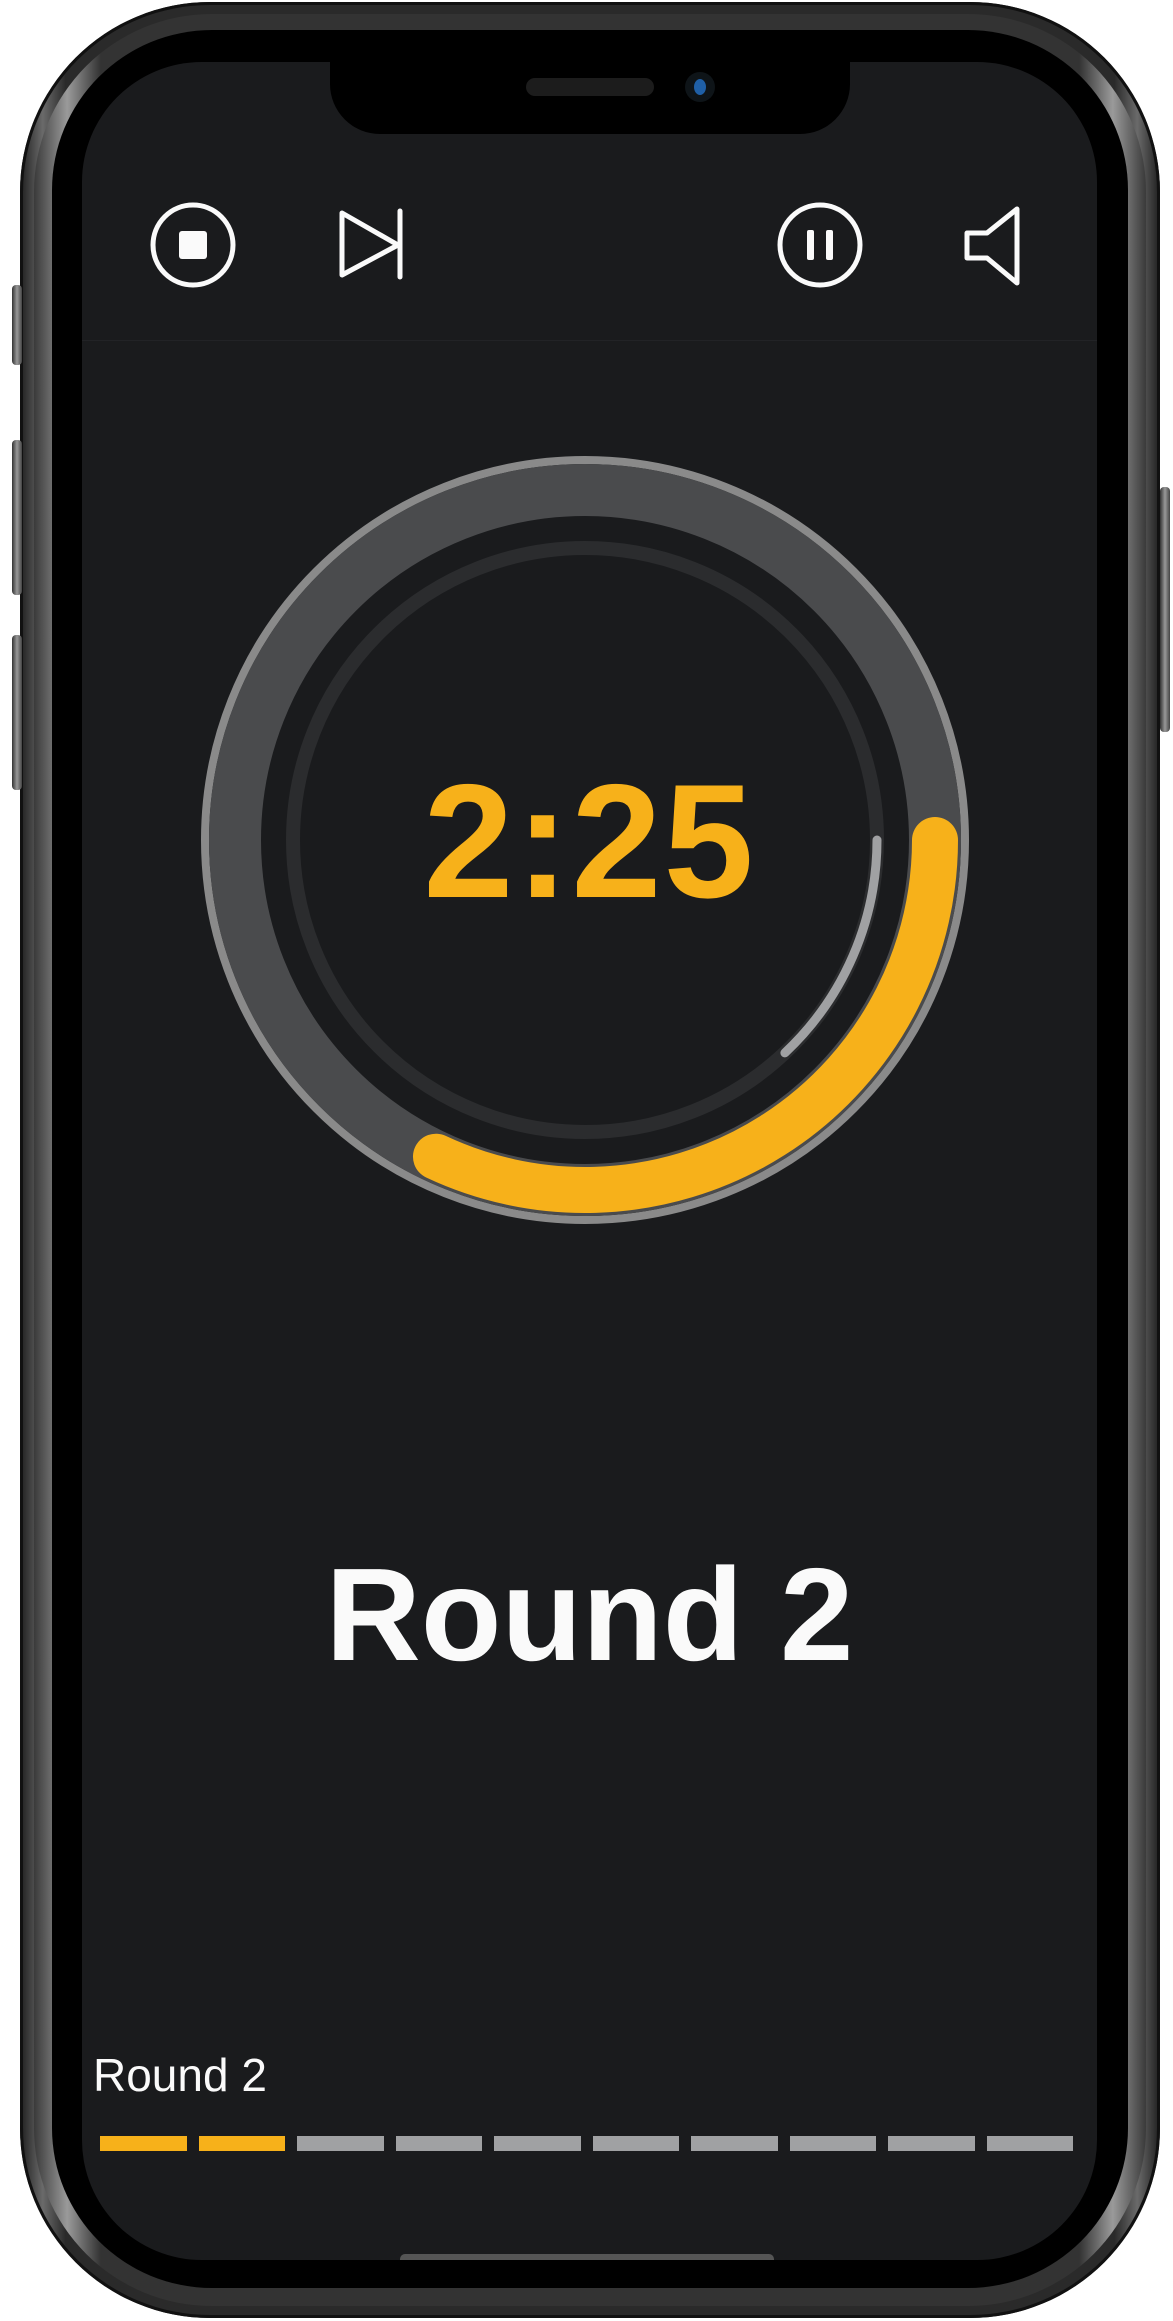  What do you see at coordinates (180, 2075) in the screenshot?
I see `round-label: Round 2` at bounding box center [180, 2075].